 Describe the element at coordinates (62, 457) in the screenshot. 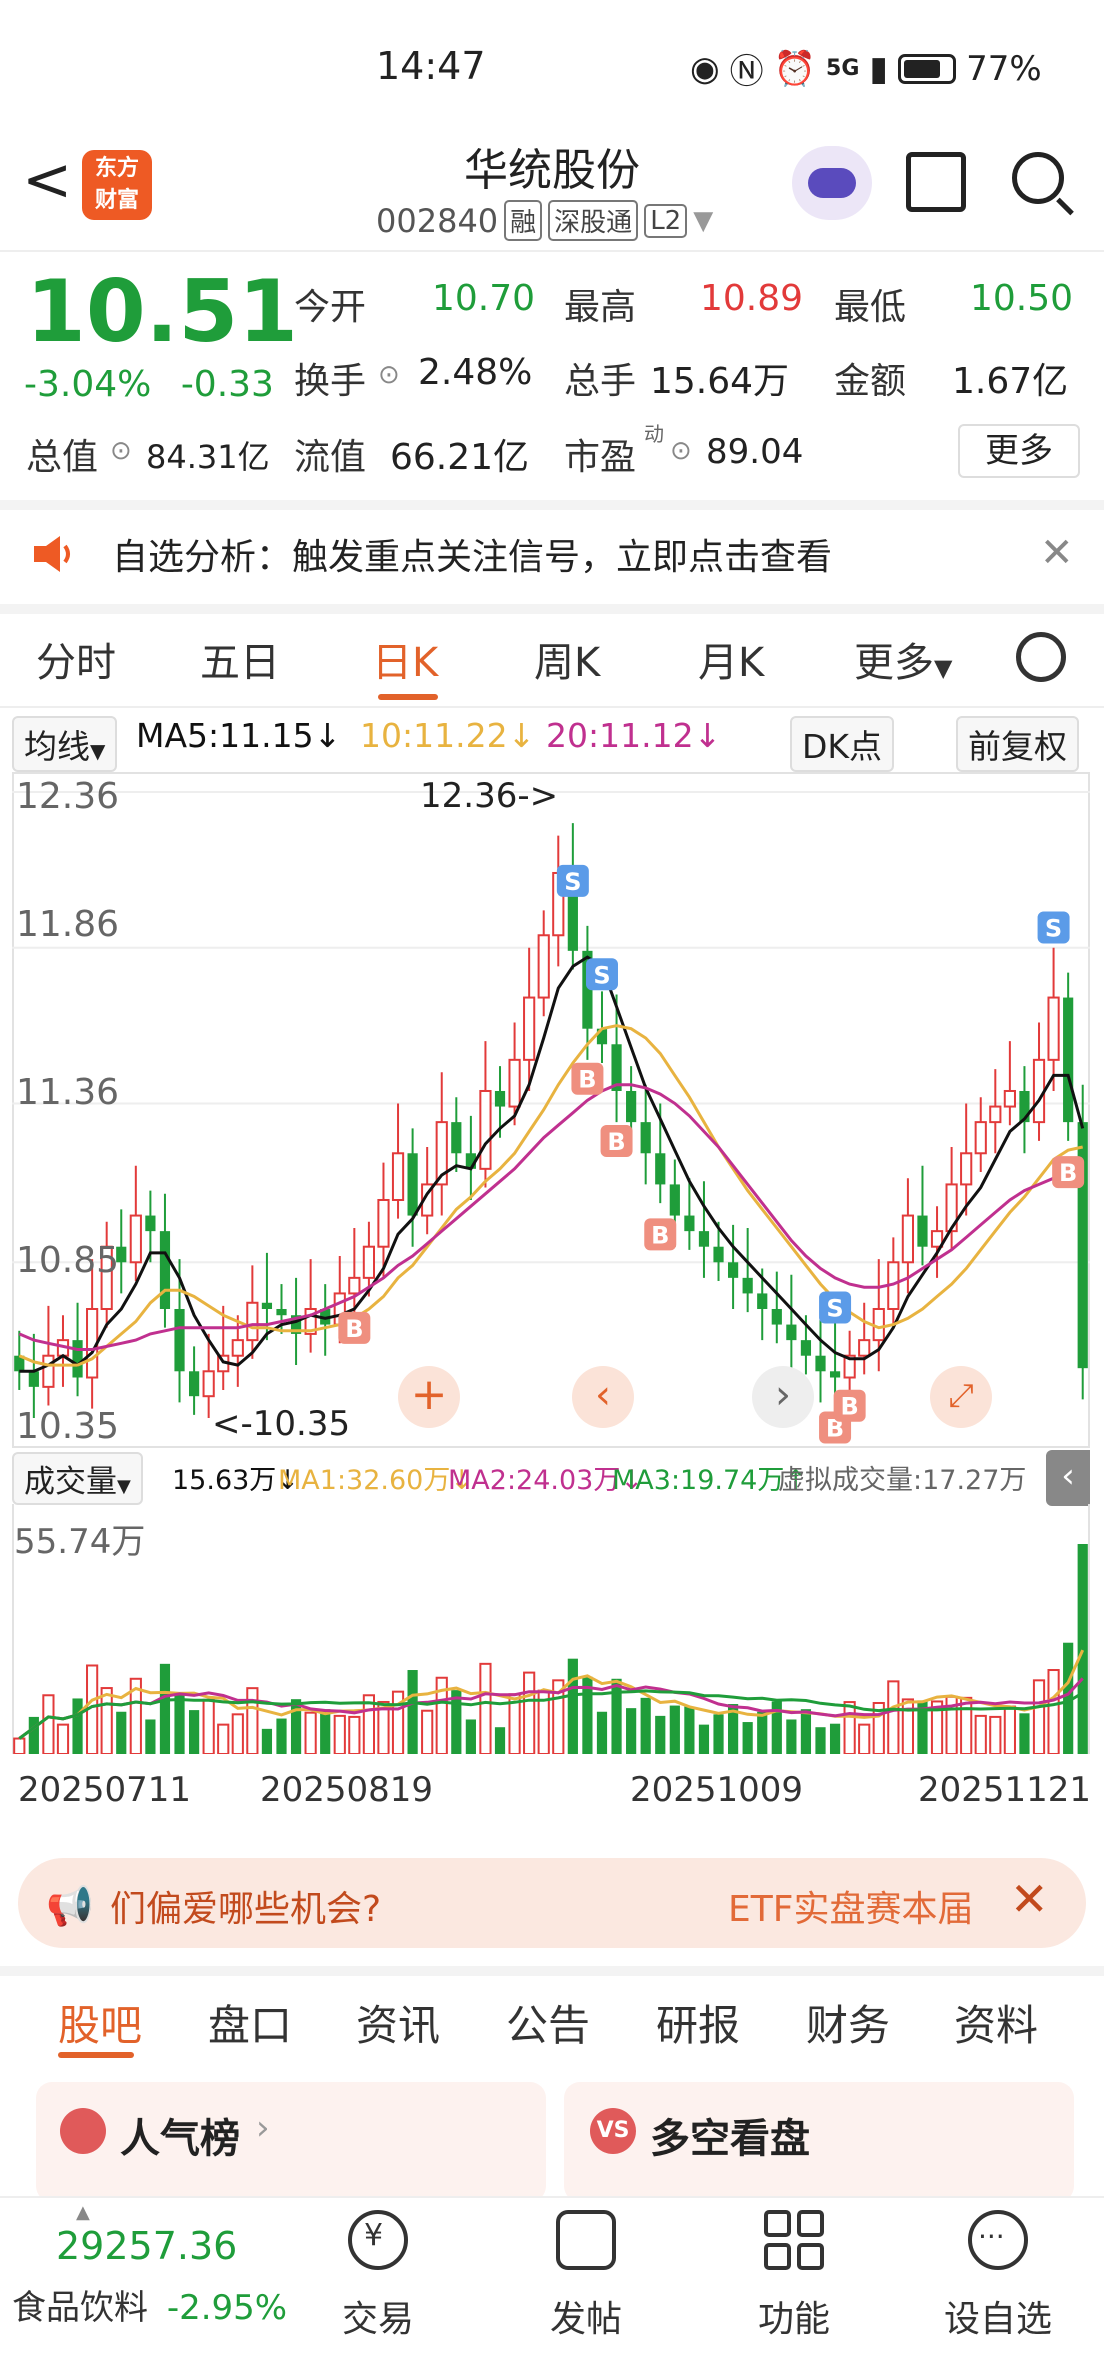

I see `mcap-label: 总值` at that location.